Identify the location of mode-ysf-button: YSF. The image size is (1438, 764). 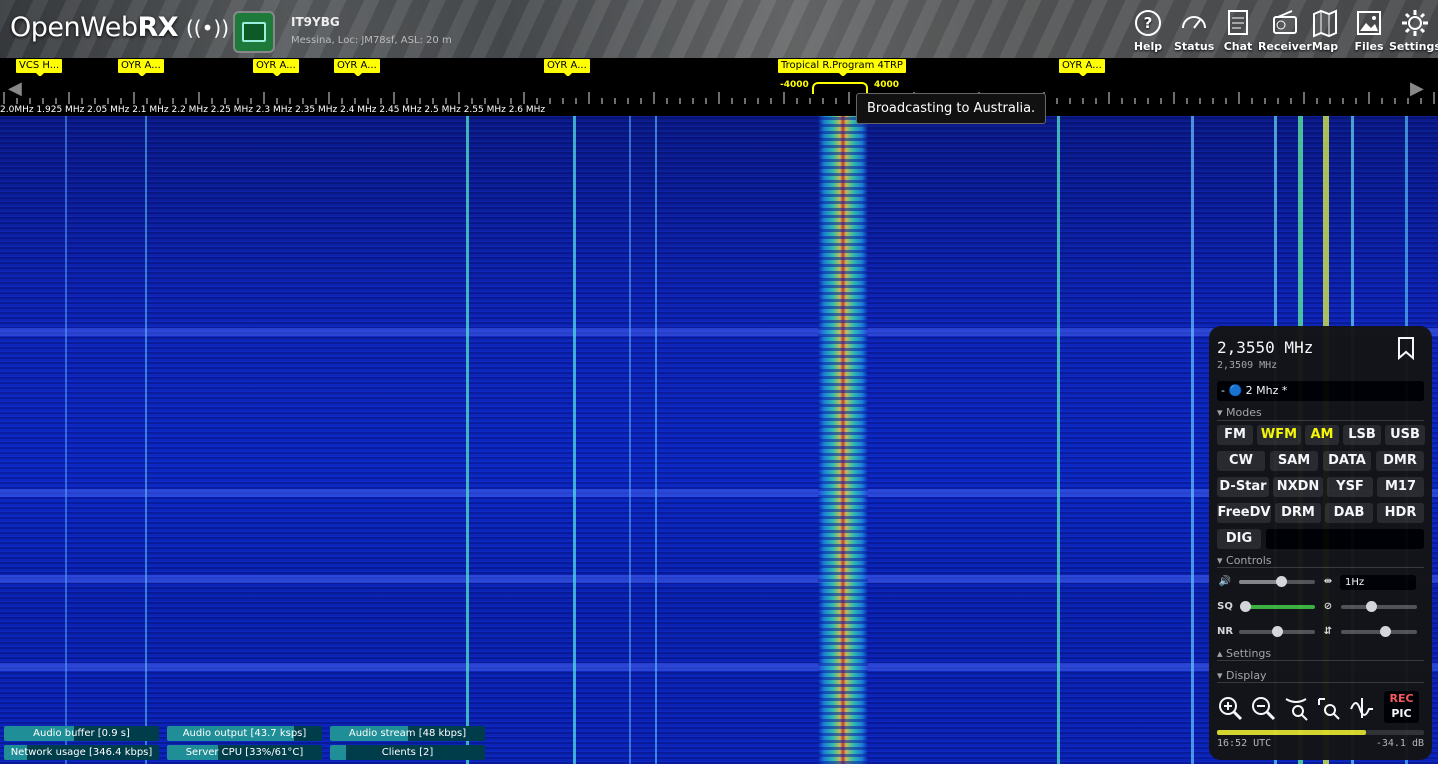
(1350, 487).